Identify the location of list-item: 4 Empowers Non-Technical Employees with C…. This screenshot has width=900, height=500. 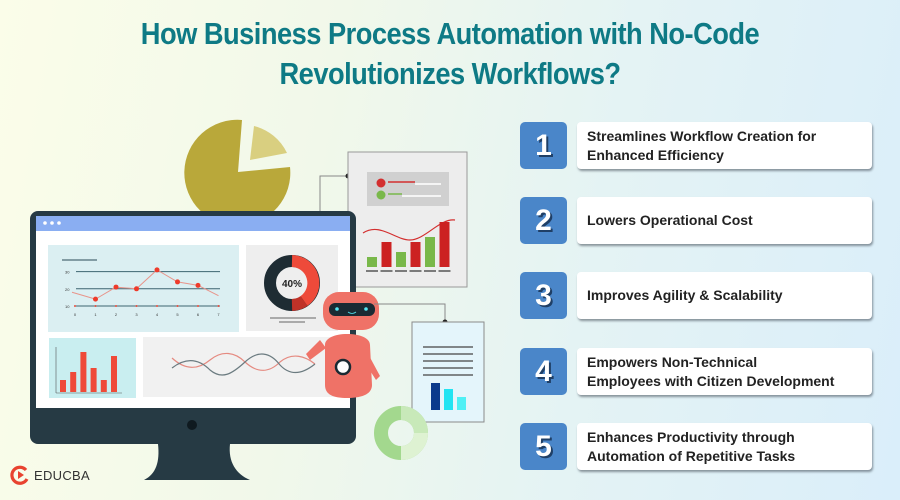
(696, 372).